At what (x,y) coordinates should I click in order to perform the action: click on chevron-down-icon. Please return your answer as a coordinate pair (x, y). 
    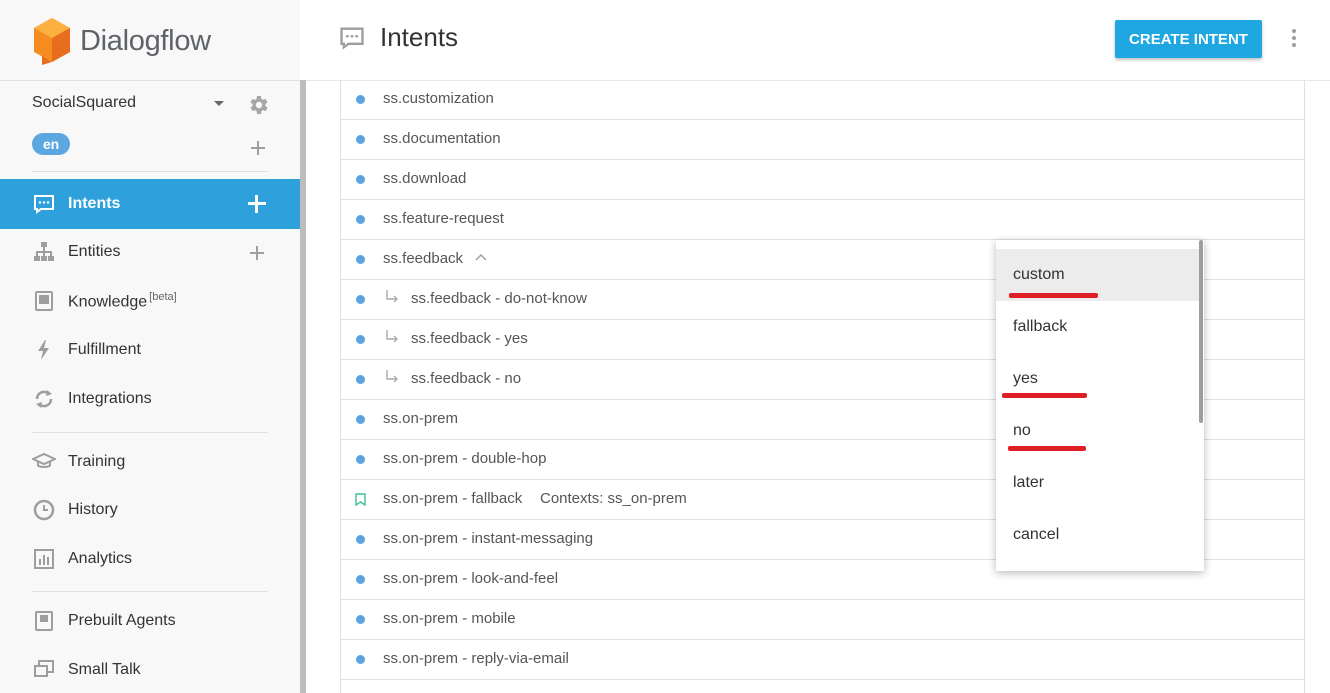
    Looking at the image, I should click on (219, 103).